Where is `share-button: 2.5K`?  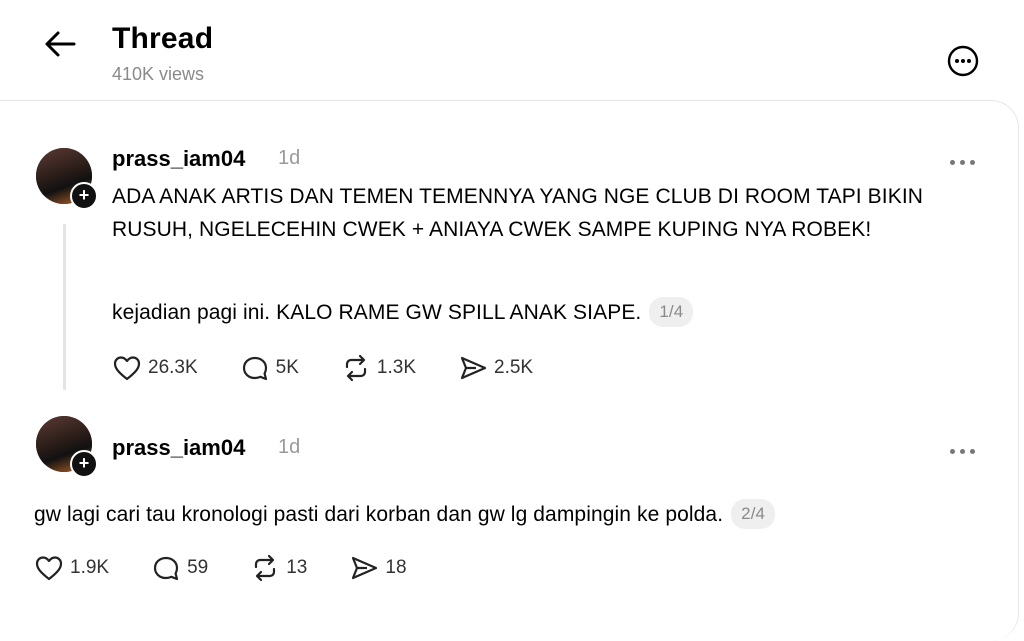
share-button: 2.5K is located at coordinates (495, 368).